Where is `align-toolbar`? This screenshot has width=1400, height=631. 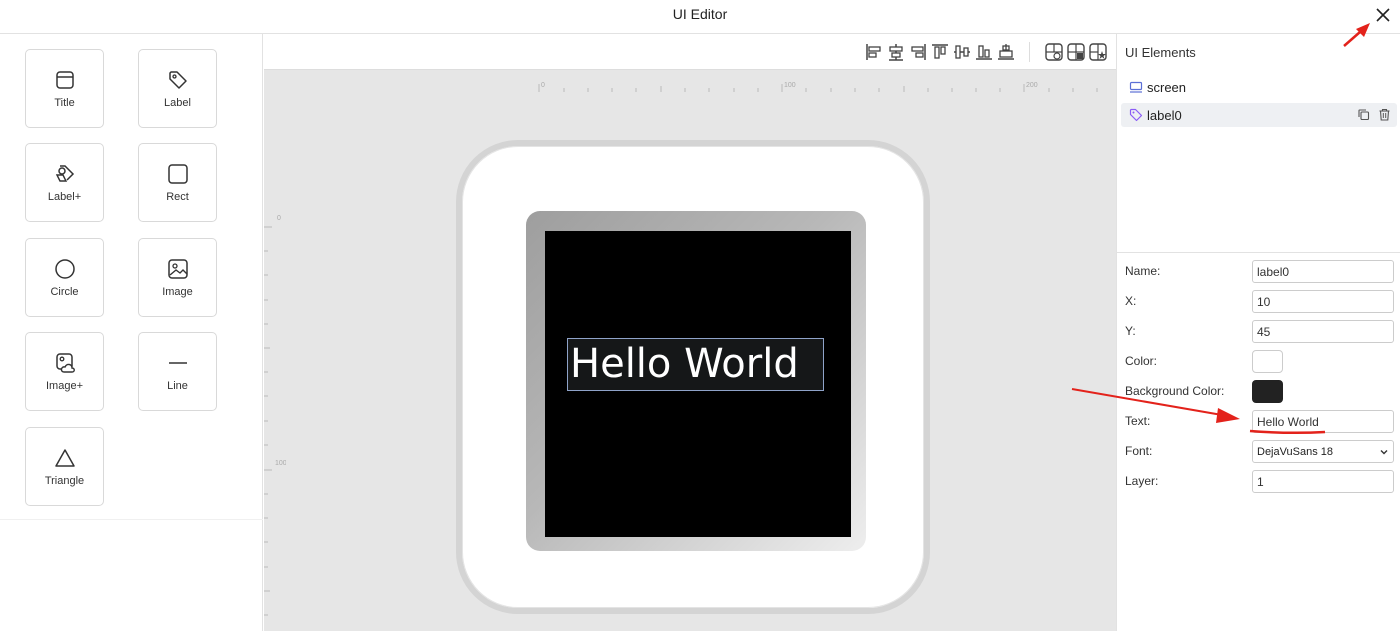
align-toolbar is located at coordinates (690, 52).